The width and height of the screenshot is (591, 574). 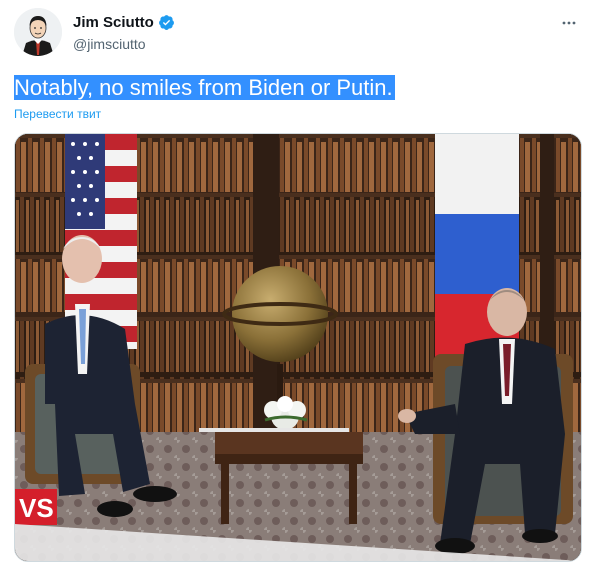 What do you see at coordinates (297, 33) in the screenshot?
I see `tweet-header: Jim Sciutto @jimsciutto` at bounding box center [297, 33].